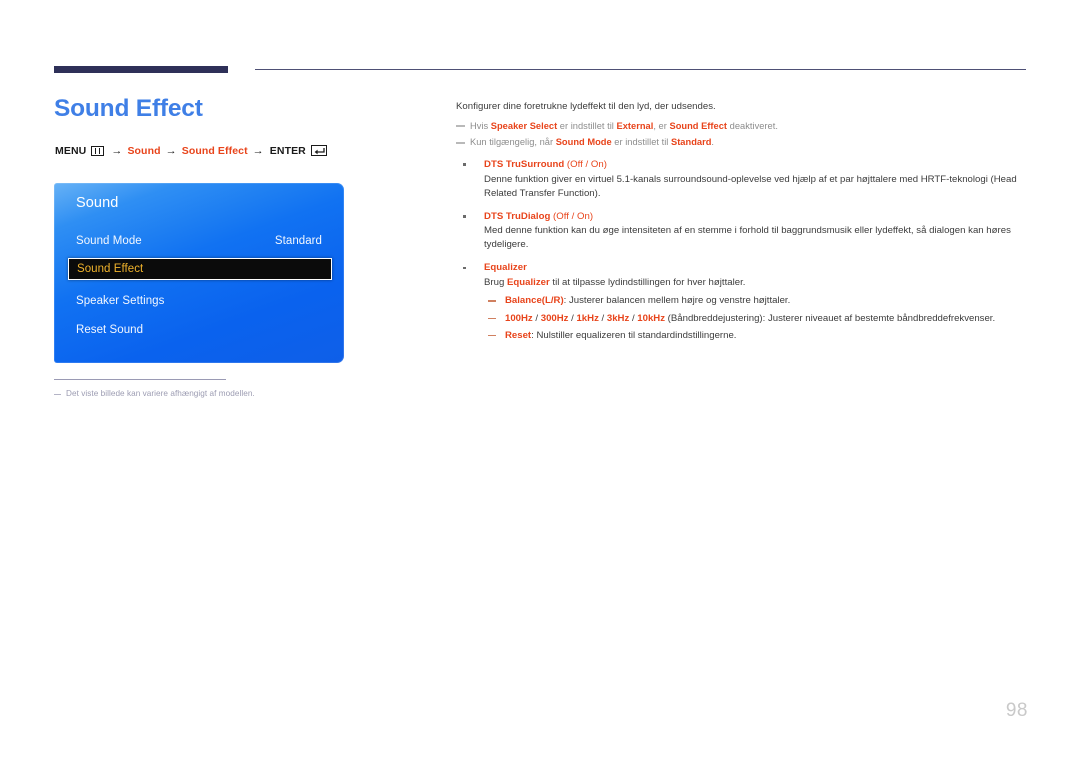 The height and width of the screenshot is (763, 1080). What do you see at coordinates (128, 108) in the screenshot?
I see `page-title: Sound Effect` at bounding box center [128, 108].